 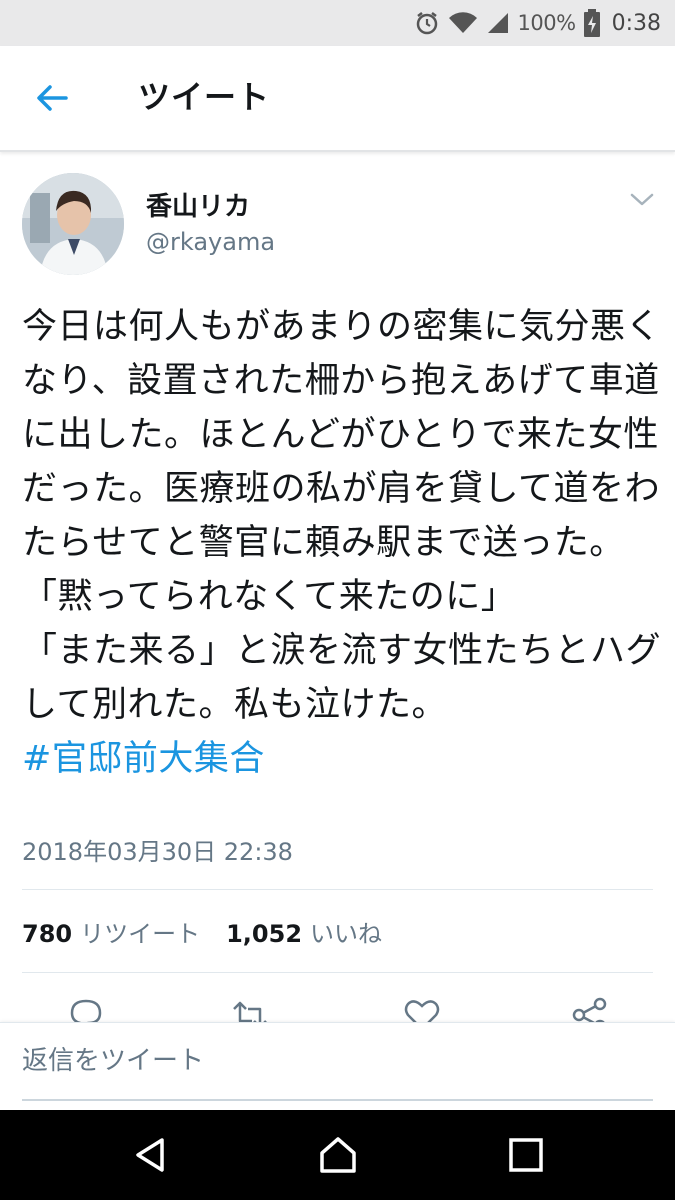 What do you see at coordinates (422, 1010) in the screenshot?
I see `like-icon` at bounding box center [422, 1010].